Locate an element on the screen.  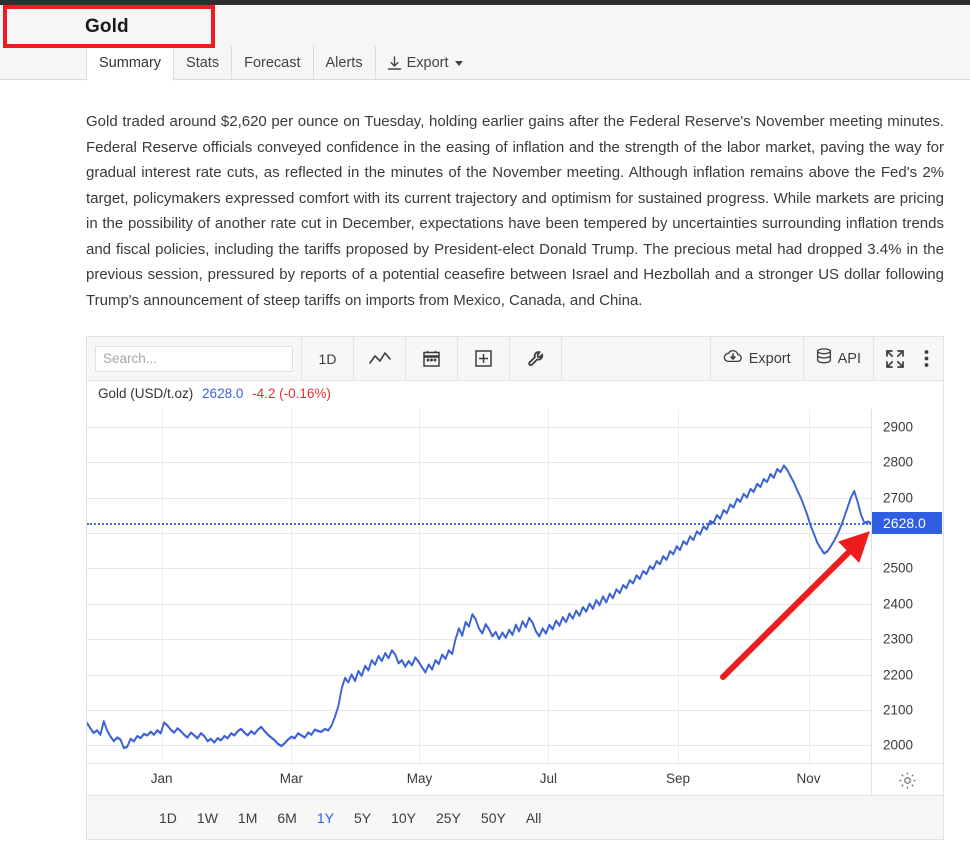
database-icon is located at coordinates (824, 358).